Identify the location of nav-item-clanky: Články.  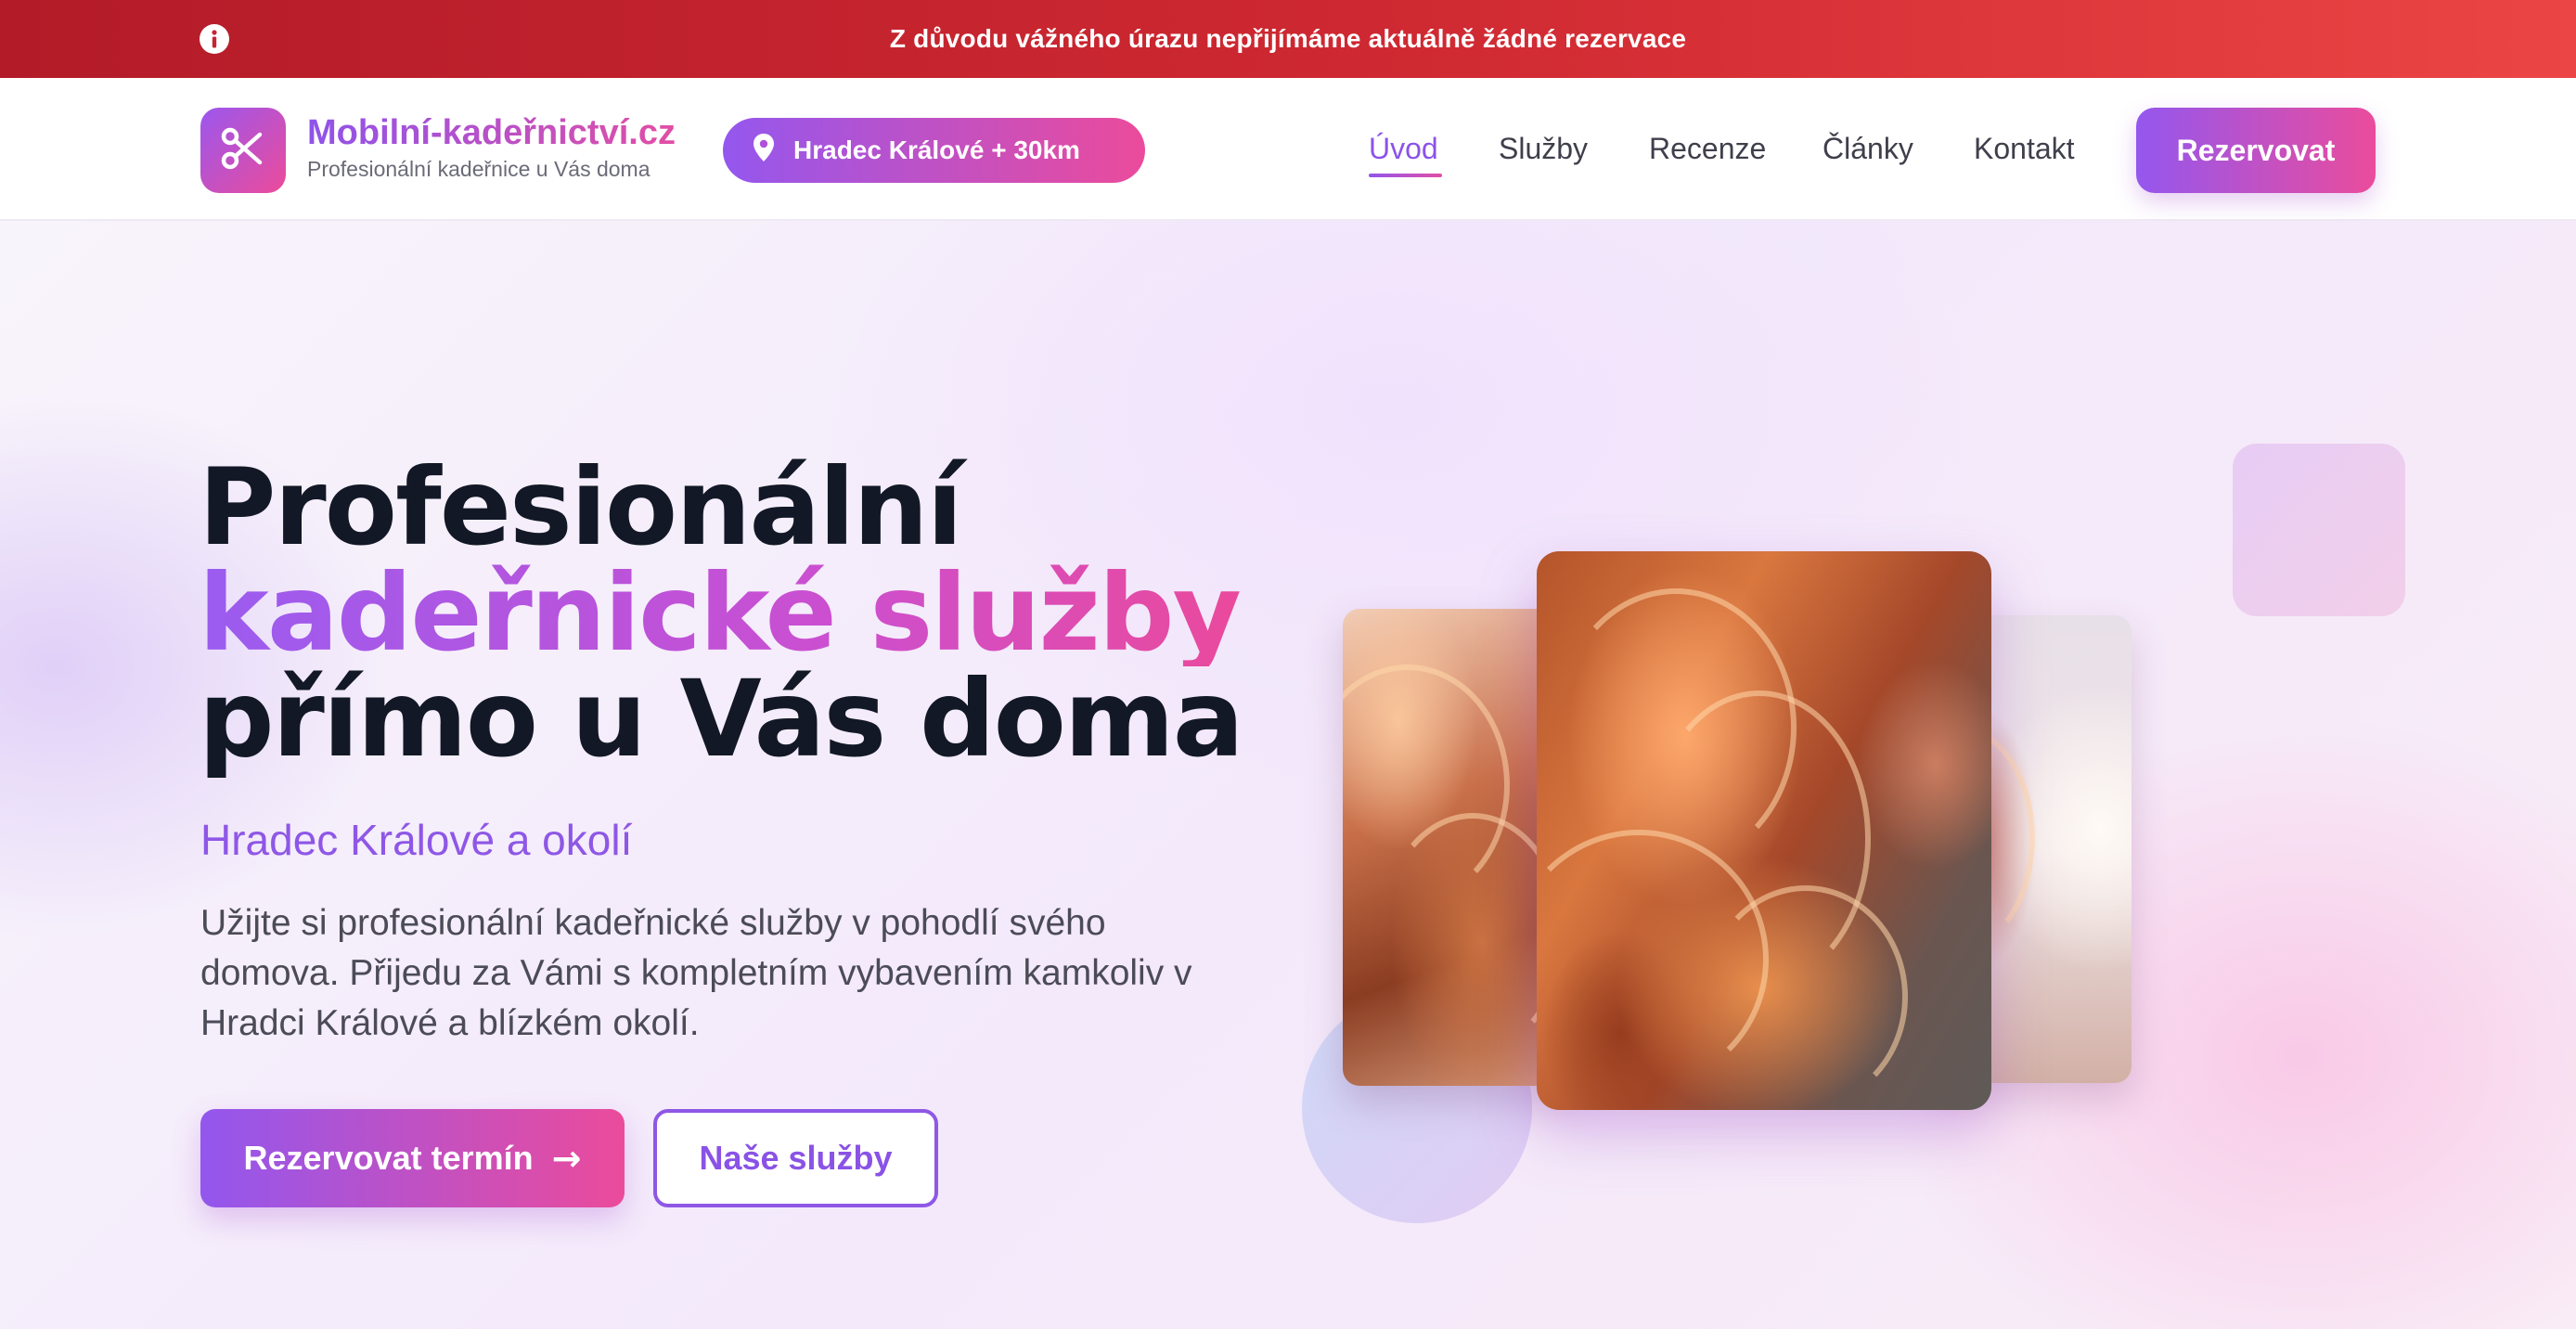
(1868, 149).